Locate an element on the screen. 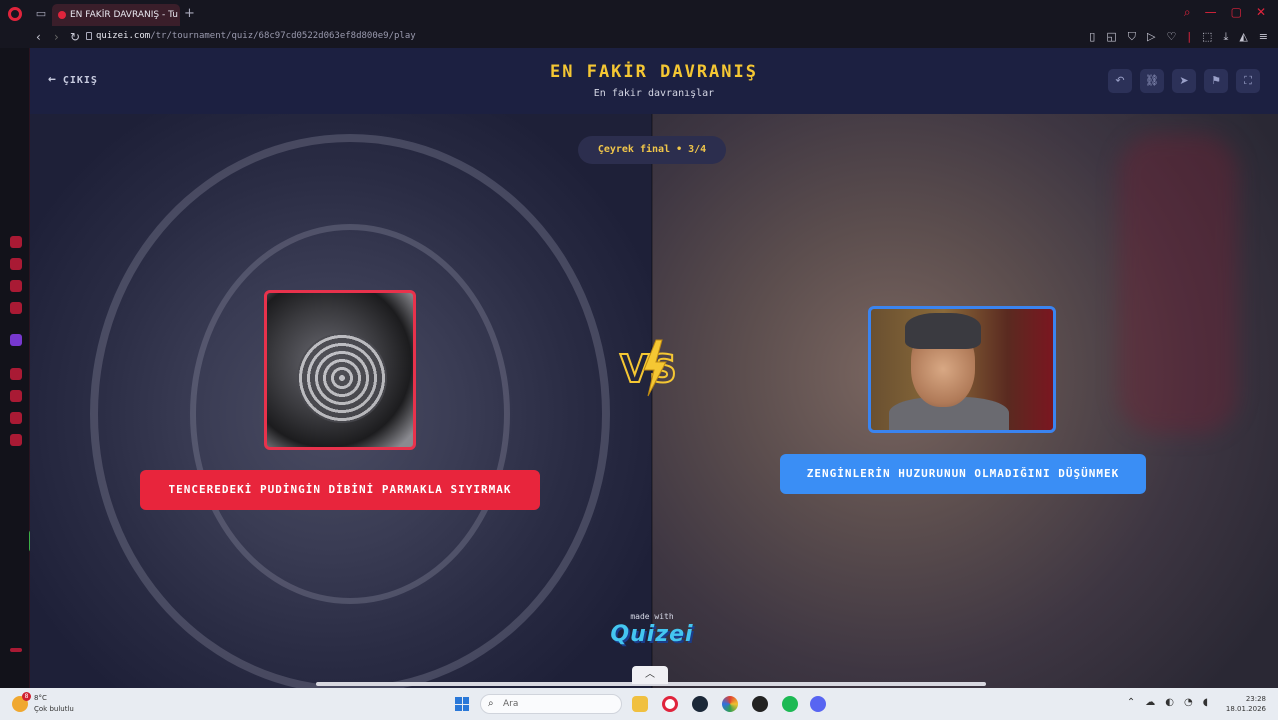 The width and height of the screenshot is (1278, 720). round-badge: Çeyrek final • 3/4 is located at coordinates (652, 150).